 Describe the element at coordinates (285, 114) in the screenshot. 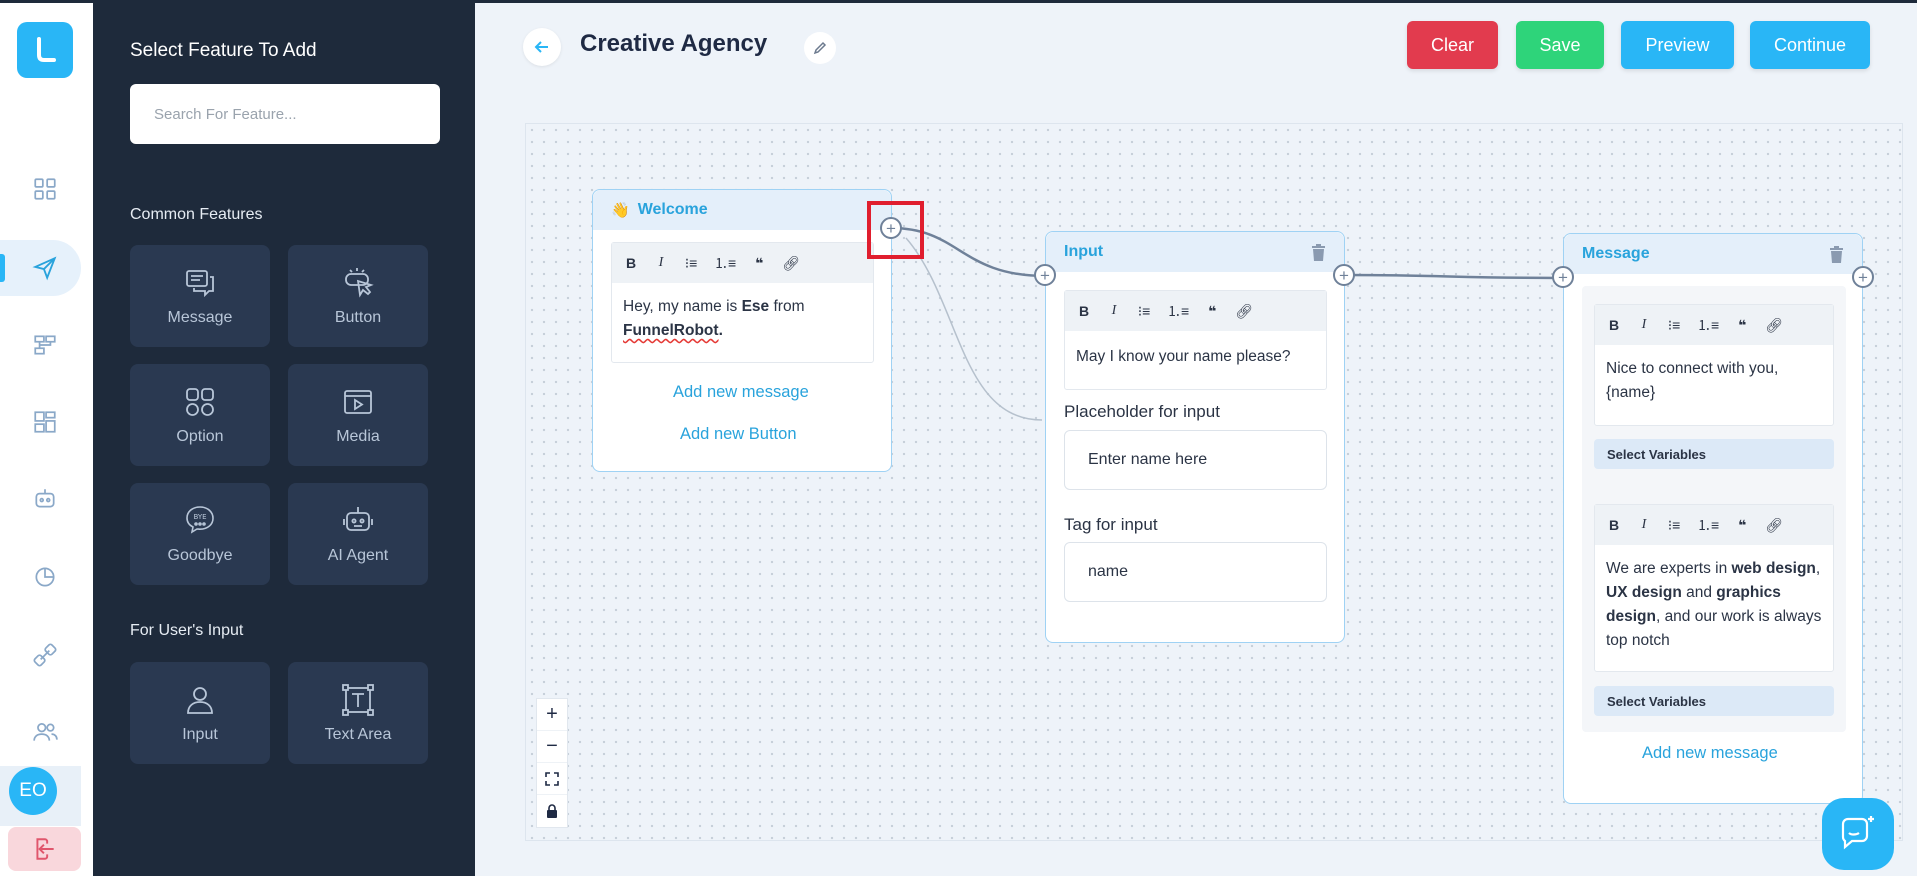

I see `feature-search-input` at that location.